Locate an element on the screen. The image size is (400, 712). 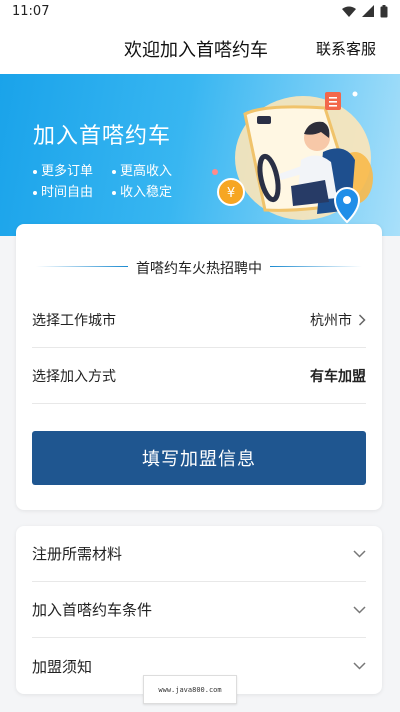
coin-icon: ¥ is located at coordinates (231, 192).